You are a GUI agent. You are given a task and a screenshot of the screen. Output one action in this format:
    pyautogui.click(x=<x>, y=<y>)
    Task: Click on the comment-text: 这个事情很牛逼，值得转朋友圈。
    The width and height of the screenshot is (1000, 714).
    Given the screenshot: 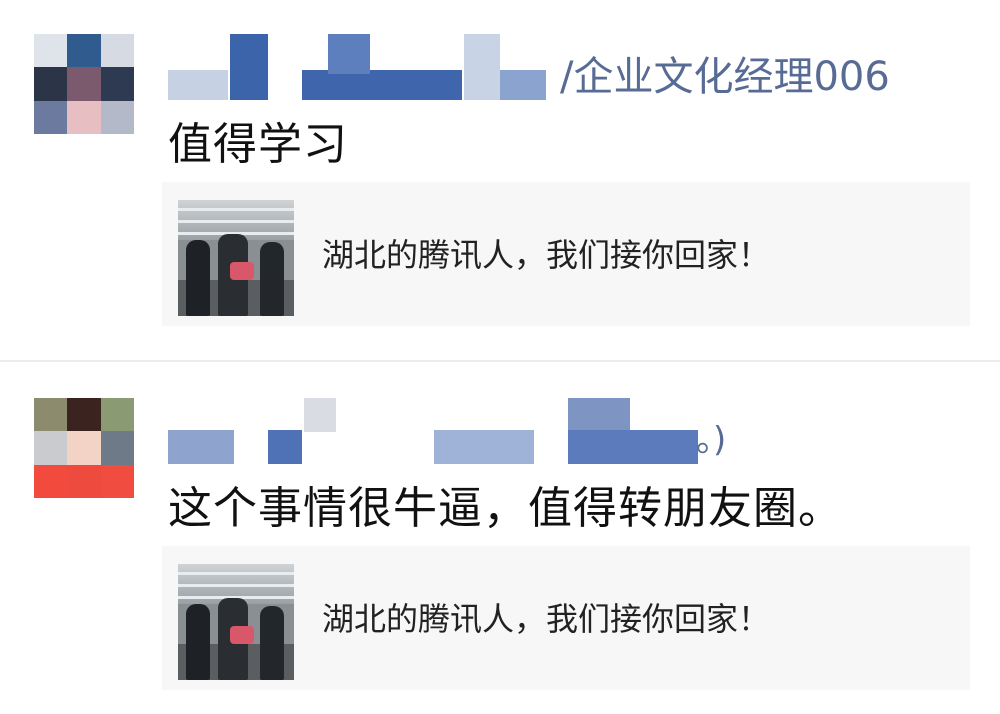 What is the action you would take?
    pyautogui.click(x=505, y=508)
    